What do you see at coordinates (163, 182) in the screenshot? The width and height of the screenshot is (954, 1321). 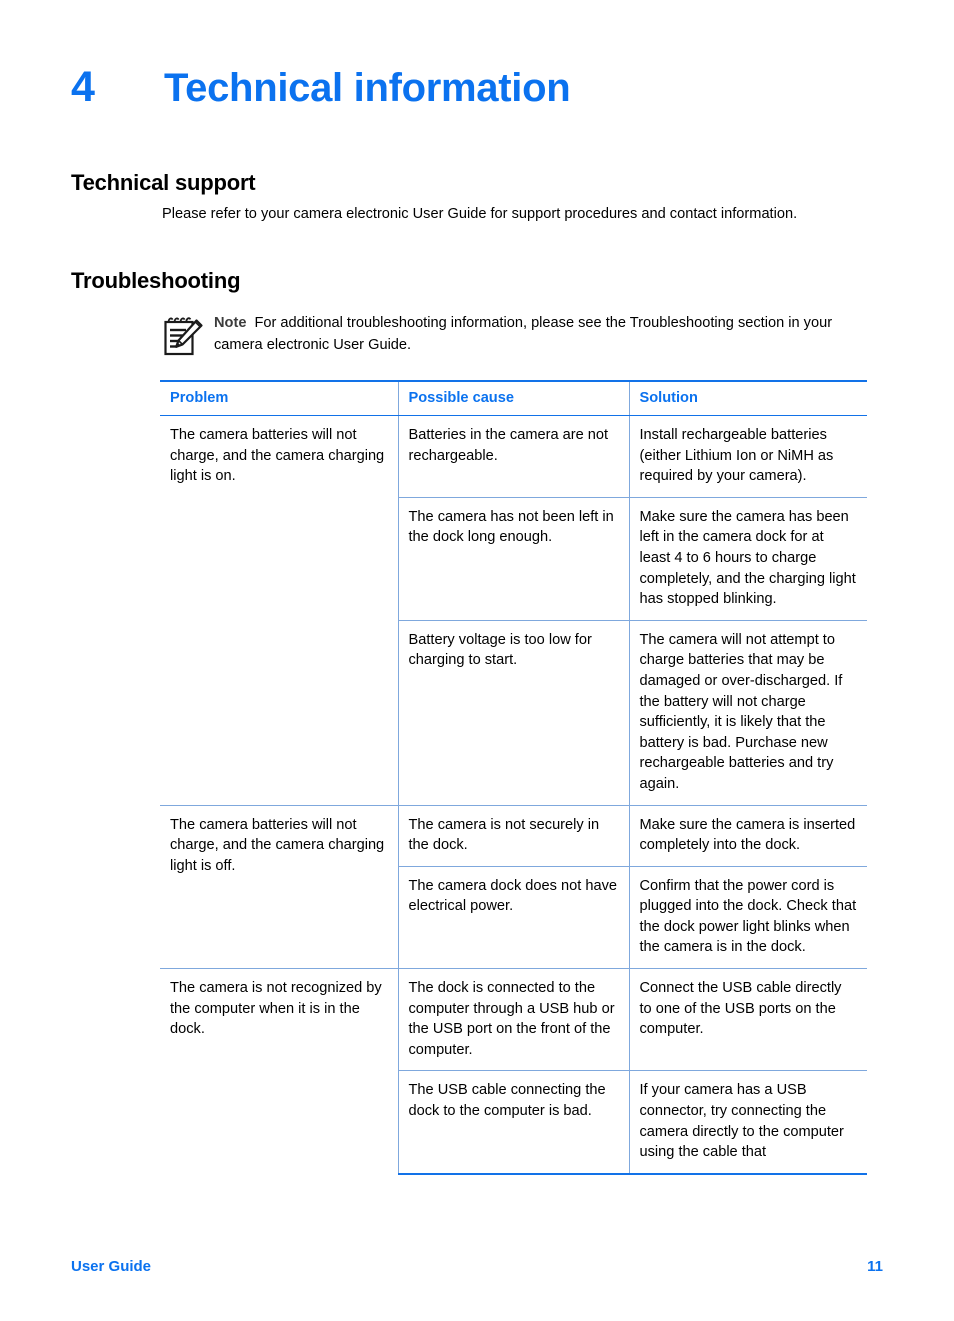 I see `technical-support-heading: Technical support` at bounding box center [163, 182].